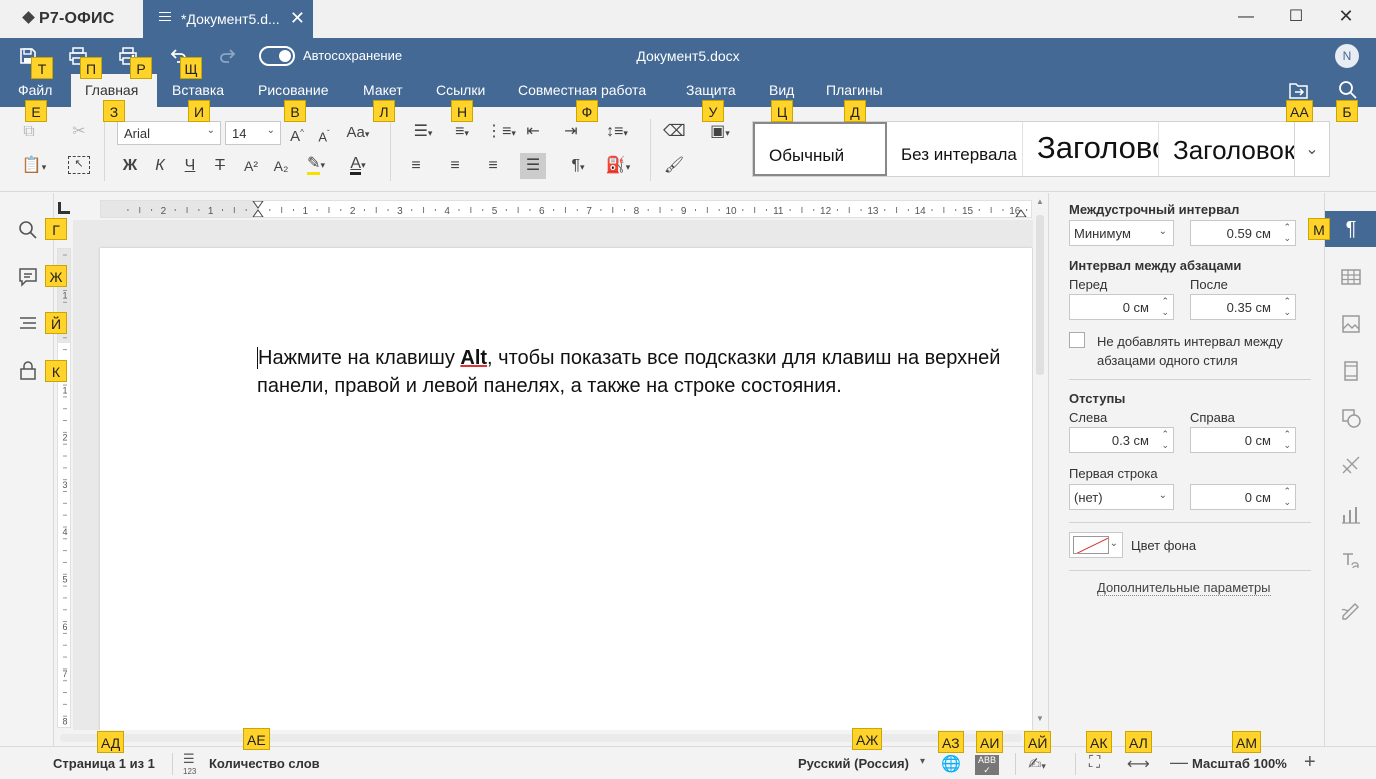  Describe the element at coordinates (1228, 149) in the screenshot. I see `style-heading-2: Заголовок 2` at that location.